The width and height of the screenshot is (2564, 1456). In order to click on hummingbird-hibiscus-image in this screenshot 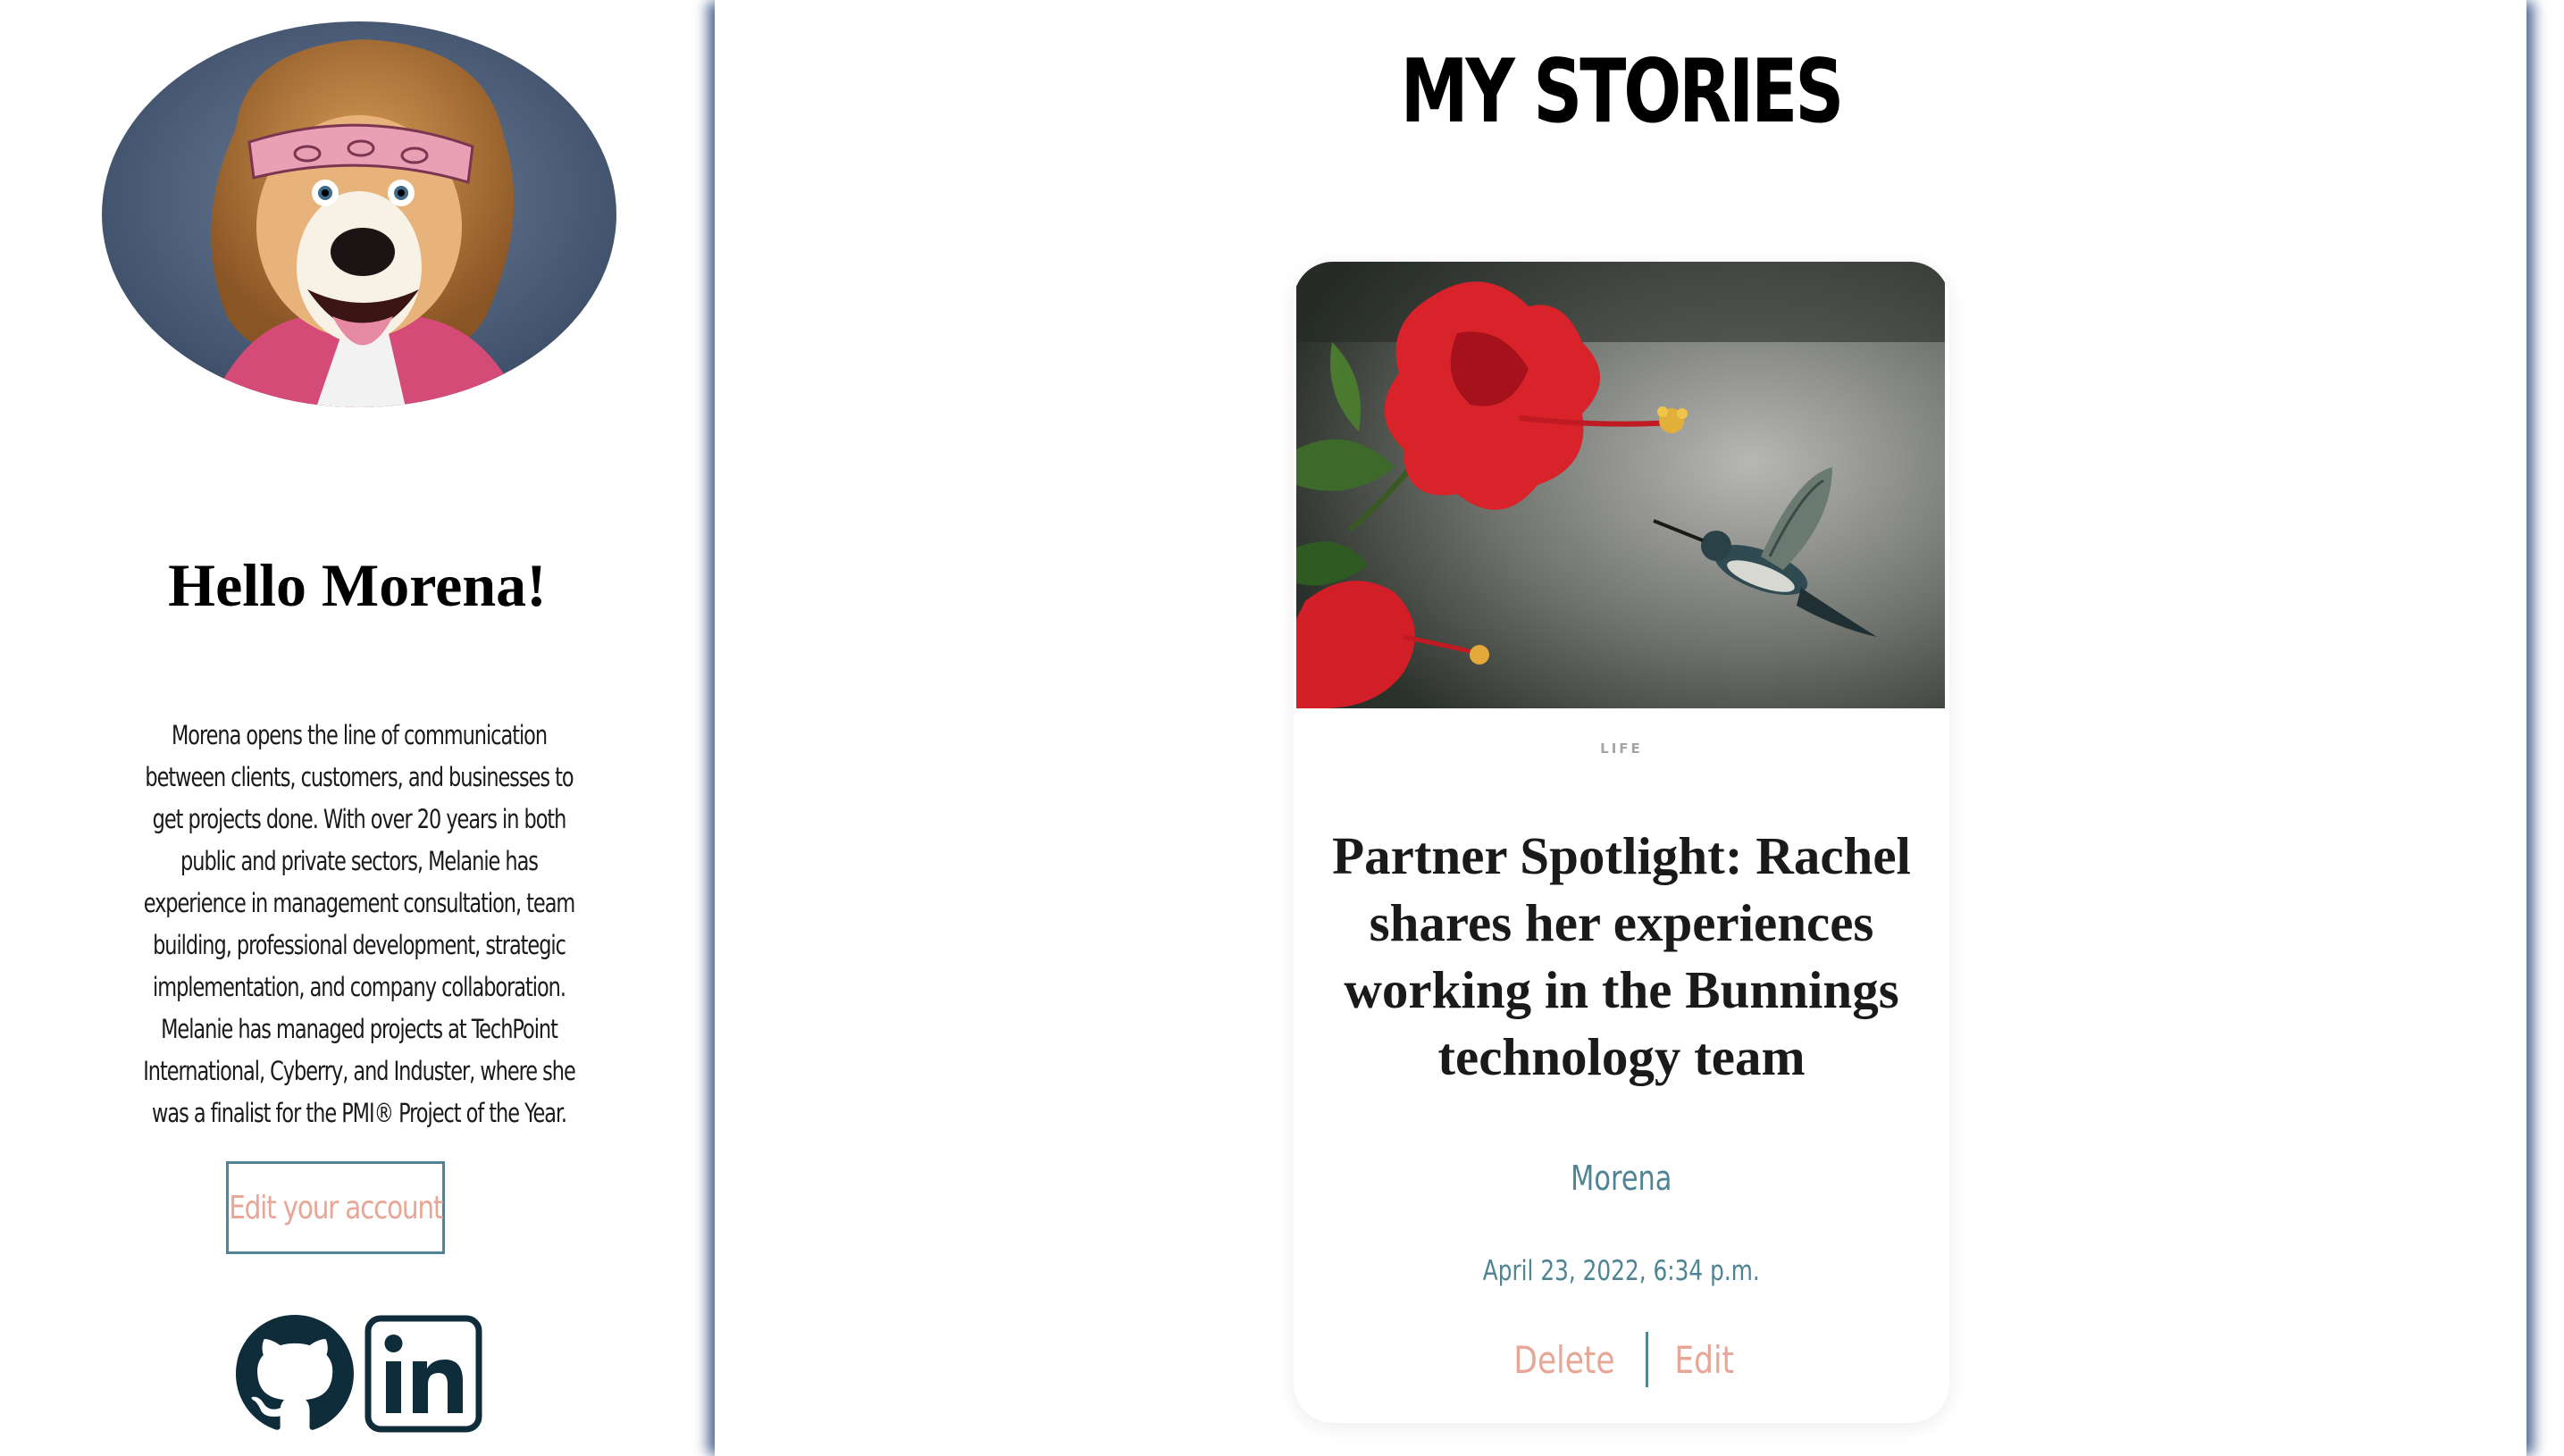, I will do `click(1620, 485)`.